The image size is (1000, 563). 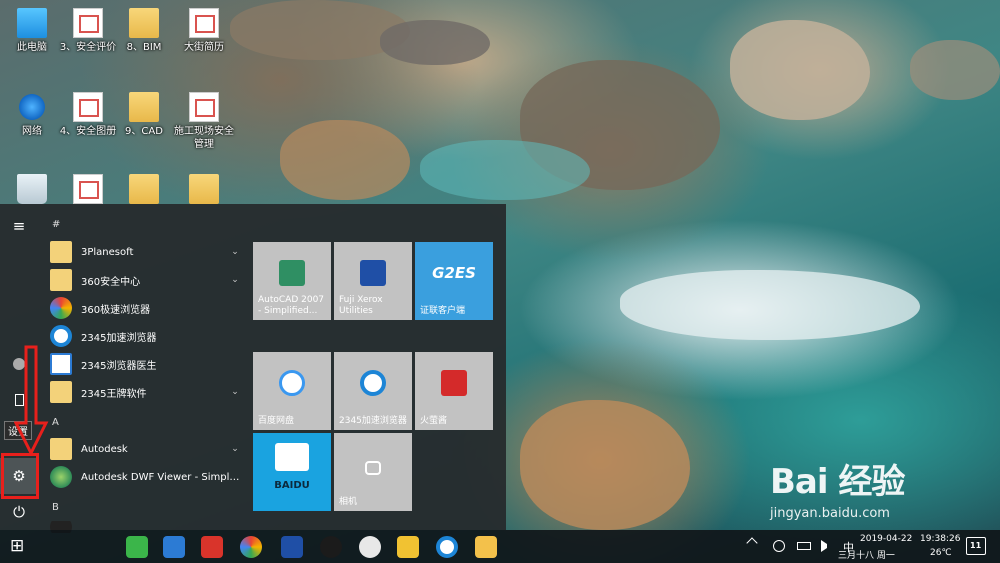 I want to click on expand-menu-button: ≡, so click(x=19, y=226).